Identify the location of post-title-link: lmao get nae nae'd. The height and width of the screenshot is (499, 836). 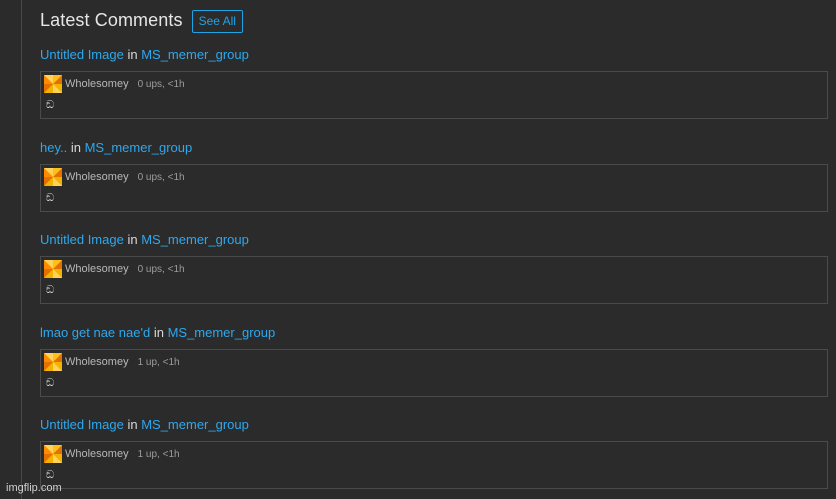
(95, 332).